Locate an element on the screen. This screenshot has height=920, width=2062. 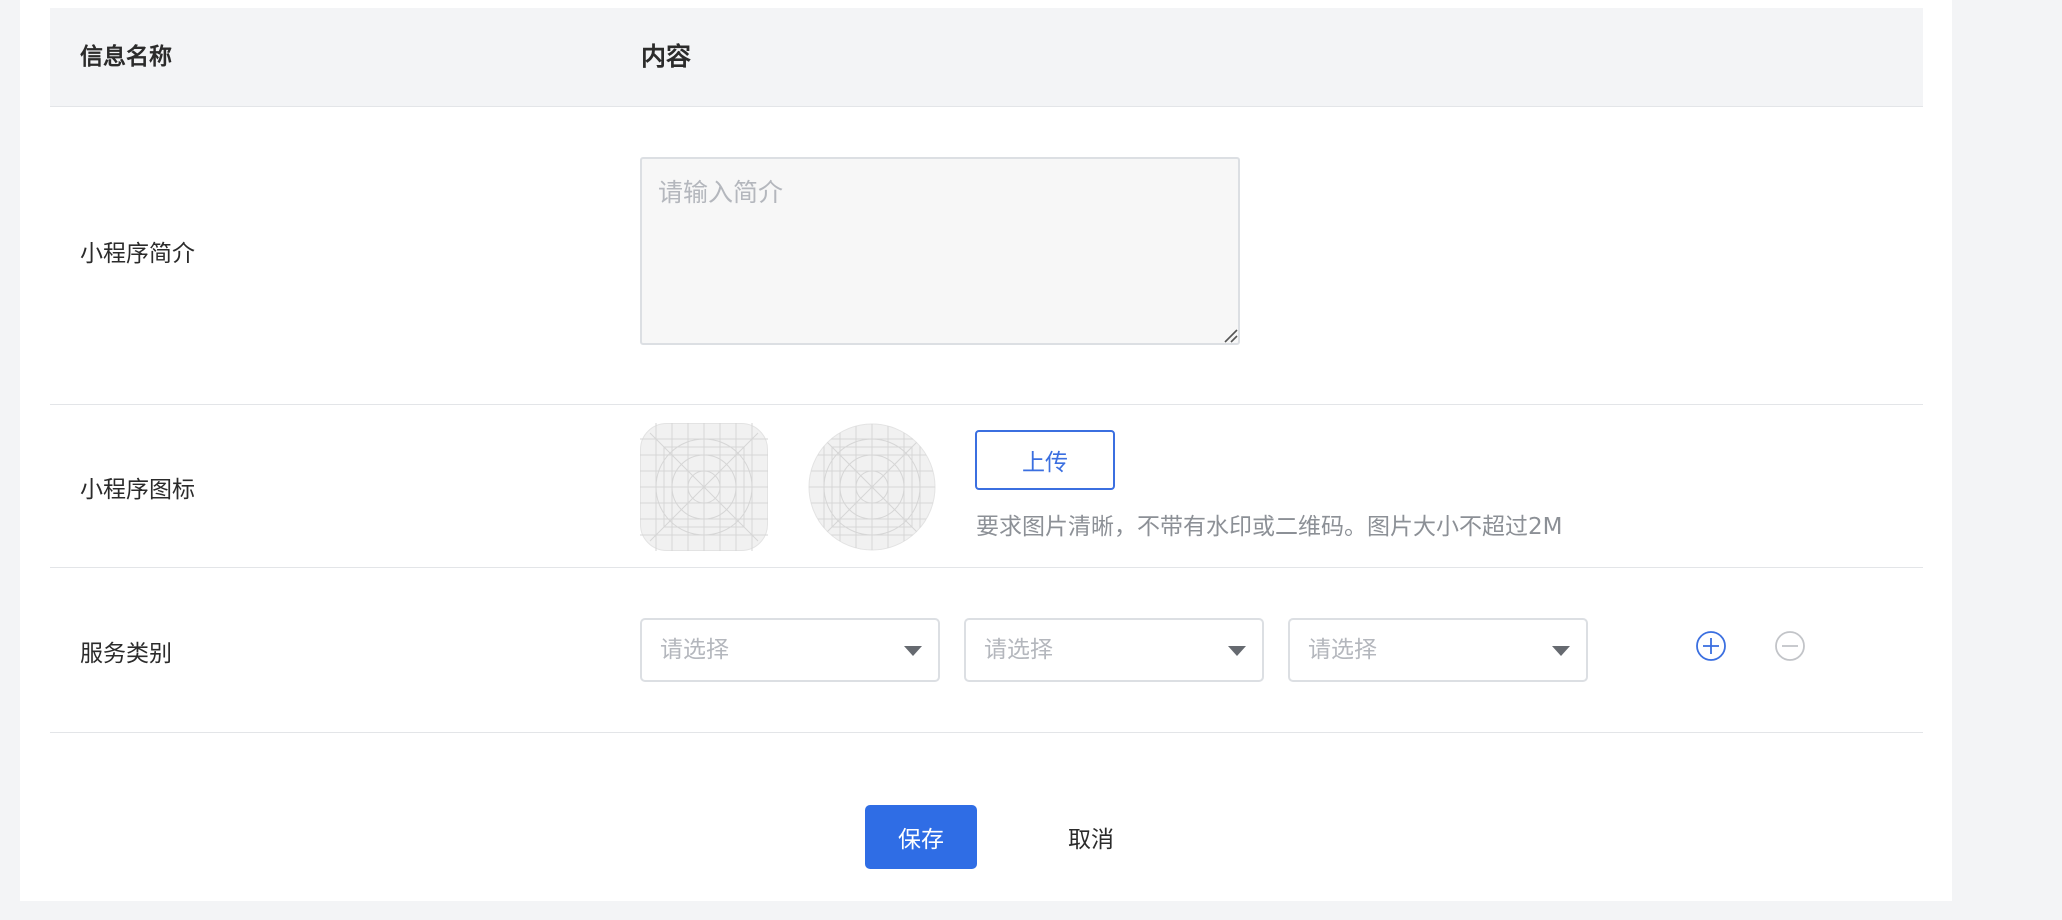
plus-circle-icon is located at coordinates (1711, 646).